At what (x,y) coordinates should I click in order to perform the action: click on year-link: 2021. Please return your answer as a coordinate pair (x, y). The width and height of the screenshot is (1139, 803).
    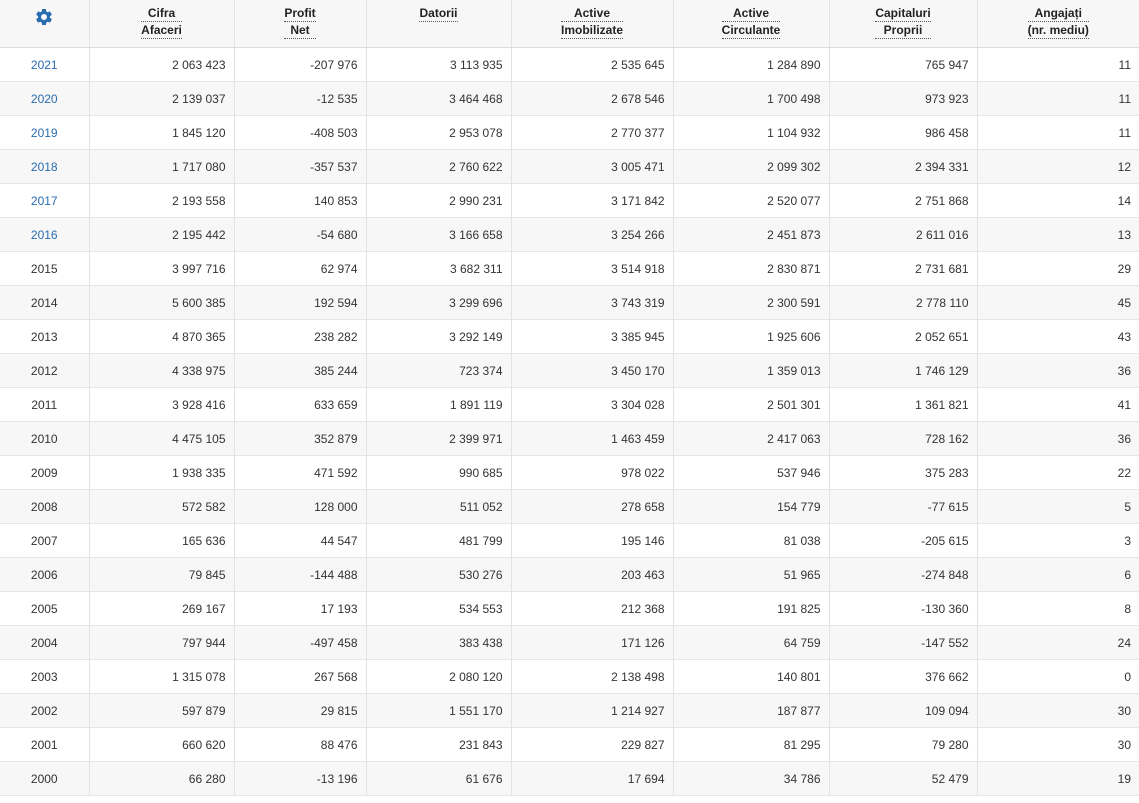
    Looking at the image, I should click on (44, 65).